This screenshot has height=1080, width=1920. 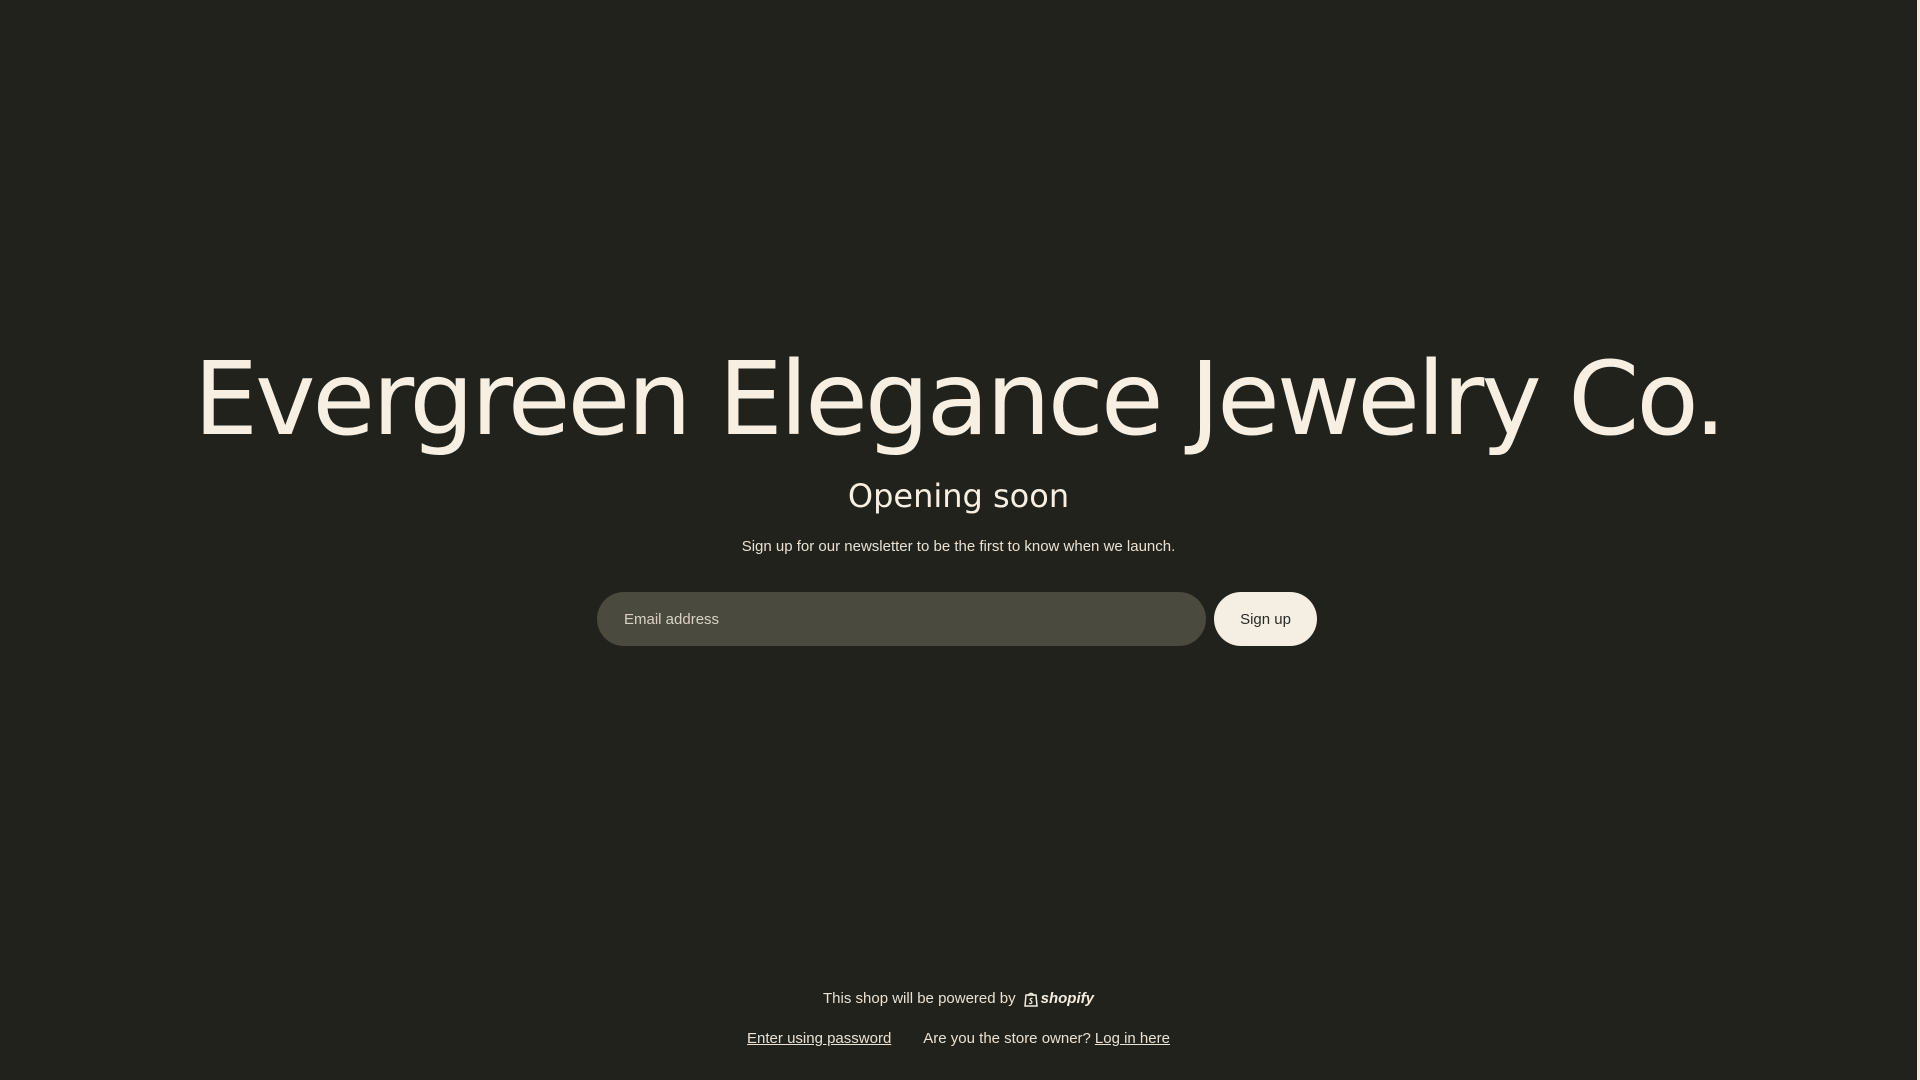 I want to click on enter-password-link: Enter using password, so click(x=819, y=1039).